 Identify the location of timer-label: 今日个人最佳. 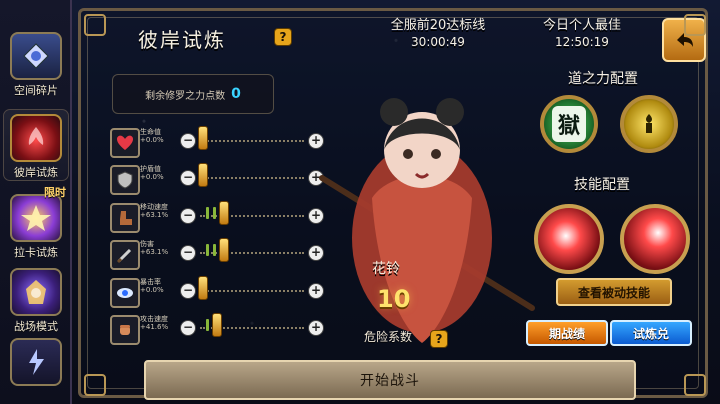
(581, 25).